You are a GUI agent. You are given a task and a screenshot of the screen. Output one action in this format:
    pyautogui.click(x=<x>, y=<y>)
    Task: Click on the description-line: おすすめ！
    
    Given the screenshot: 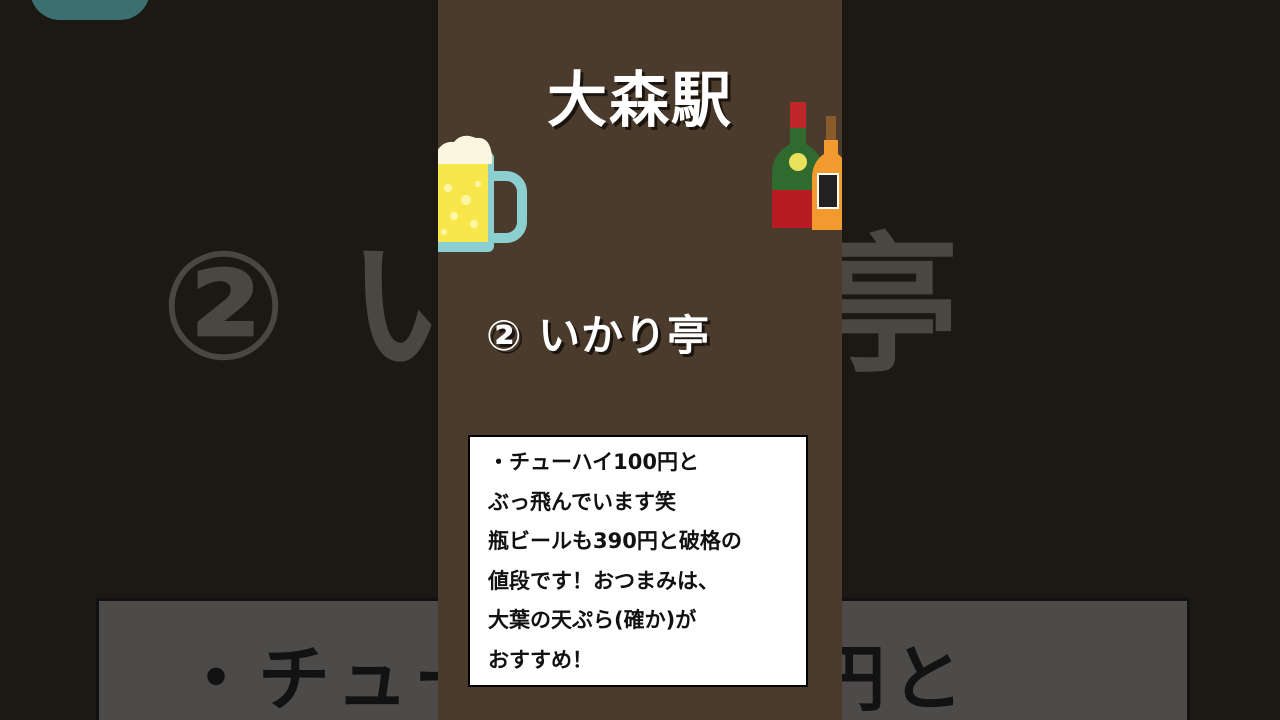 What is the action you would take?
    pyautogui.click(x=540, y=659)
    